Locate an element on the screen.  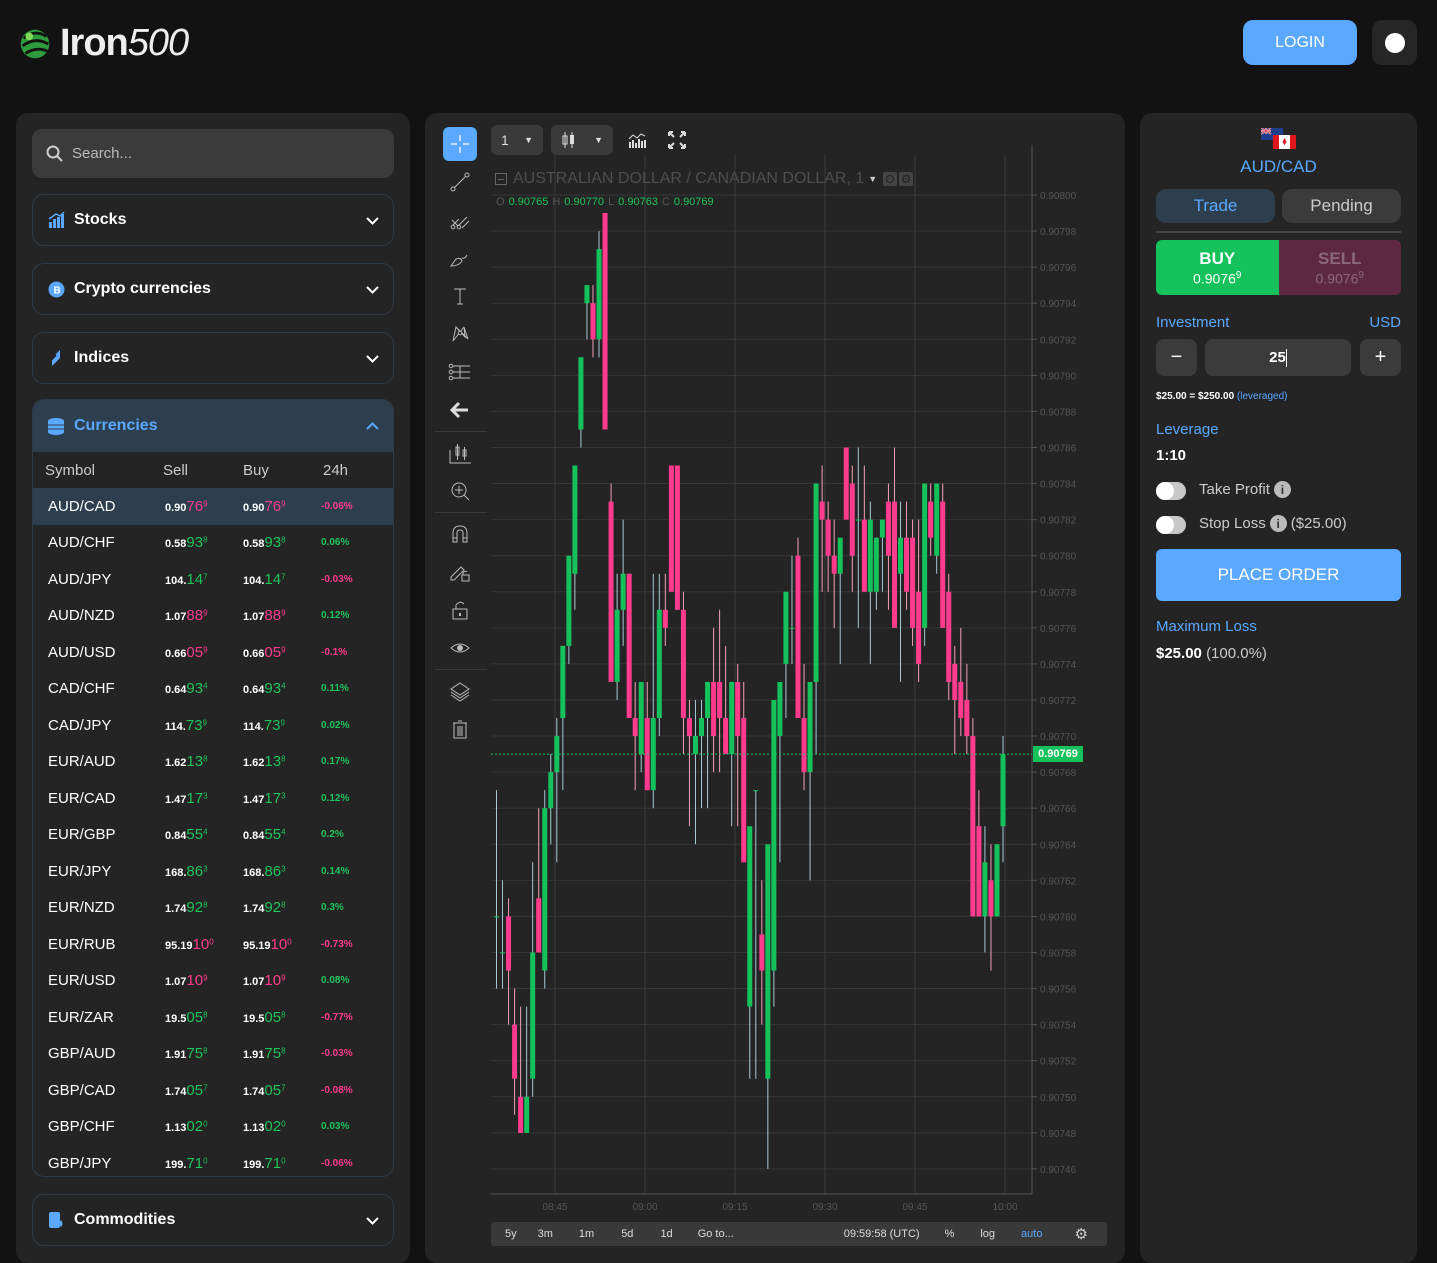
category-commodities: Commodities is located at coordinates (213, 1220).